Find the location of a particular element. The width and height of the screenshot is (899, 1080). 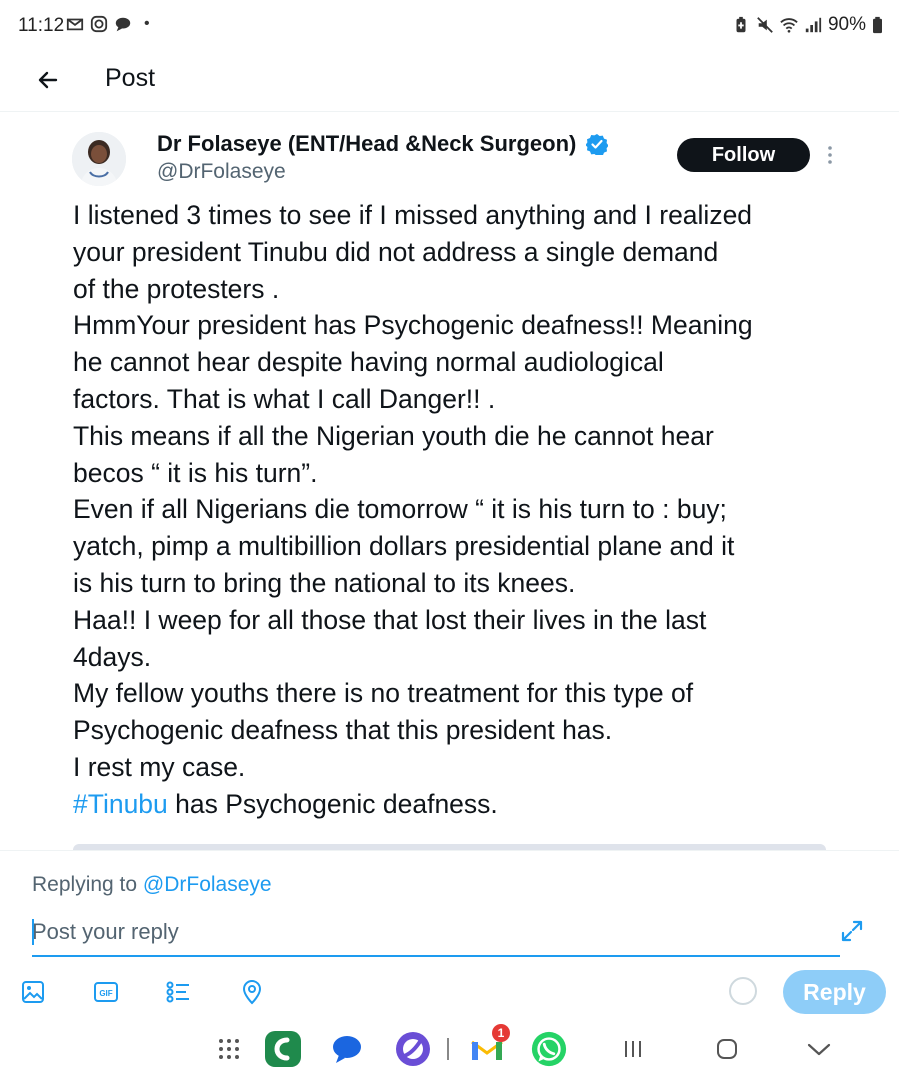

replying-to: Replying to @DrFolaseye is located at coordinates (152, 885).